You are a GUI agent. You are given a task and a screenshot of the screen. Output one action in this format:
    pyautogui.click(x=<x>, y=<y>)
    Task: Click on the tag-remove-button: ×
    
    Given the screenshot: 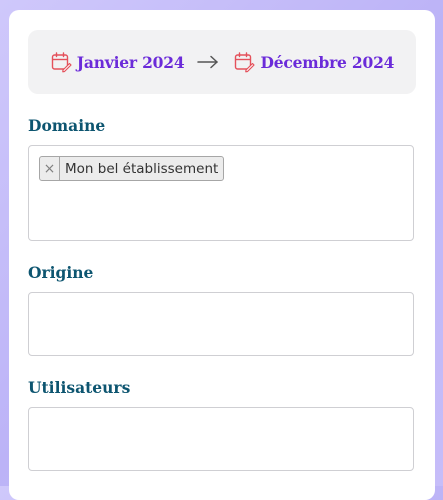 What is the action you would take?
    pyautogui.click(x=50, y=168)
    